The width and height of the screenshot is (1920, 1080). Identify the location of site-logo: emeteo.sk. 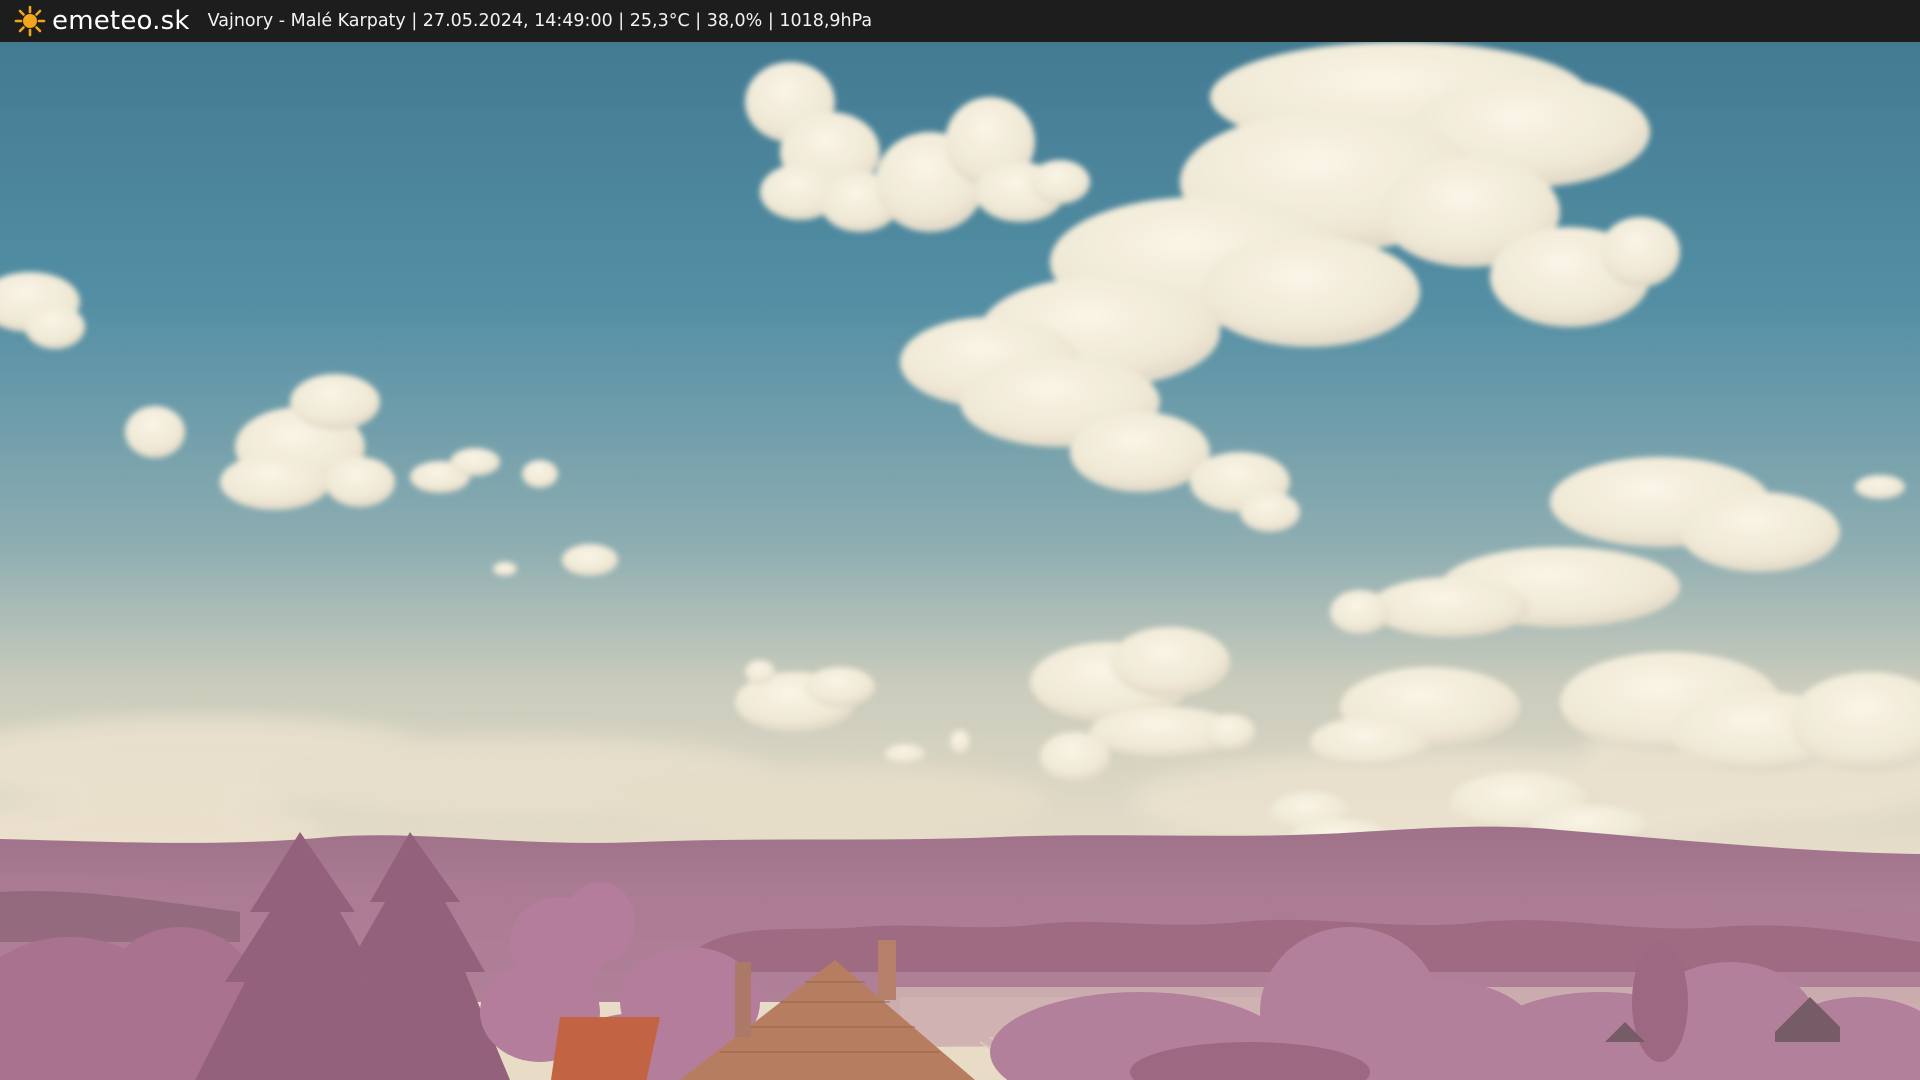
(102, 21).